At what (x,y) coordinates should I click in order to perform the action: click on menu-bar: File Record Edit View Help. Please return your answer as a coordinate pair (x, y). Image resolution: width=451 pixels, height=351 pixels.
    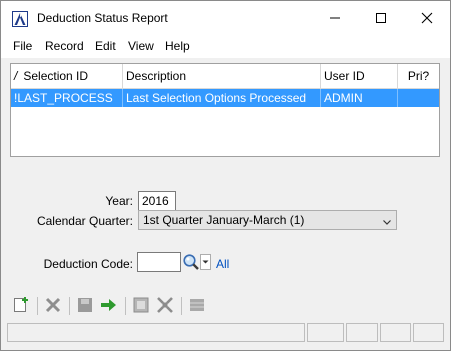
    Looking at the image, I should click on (225, 46).